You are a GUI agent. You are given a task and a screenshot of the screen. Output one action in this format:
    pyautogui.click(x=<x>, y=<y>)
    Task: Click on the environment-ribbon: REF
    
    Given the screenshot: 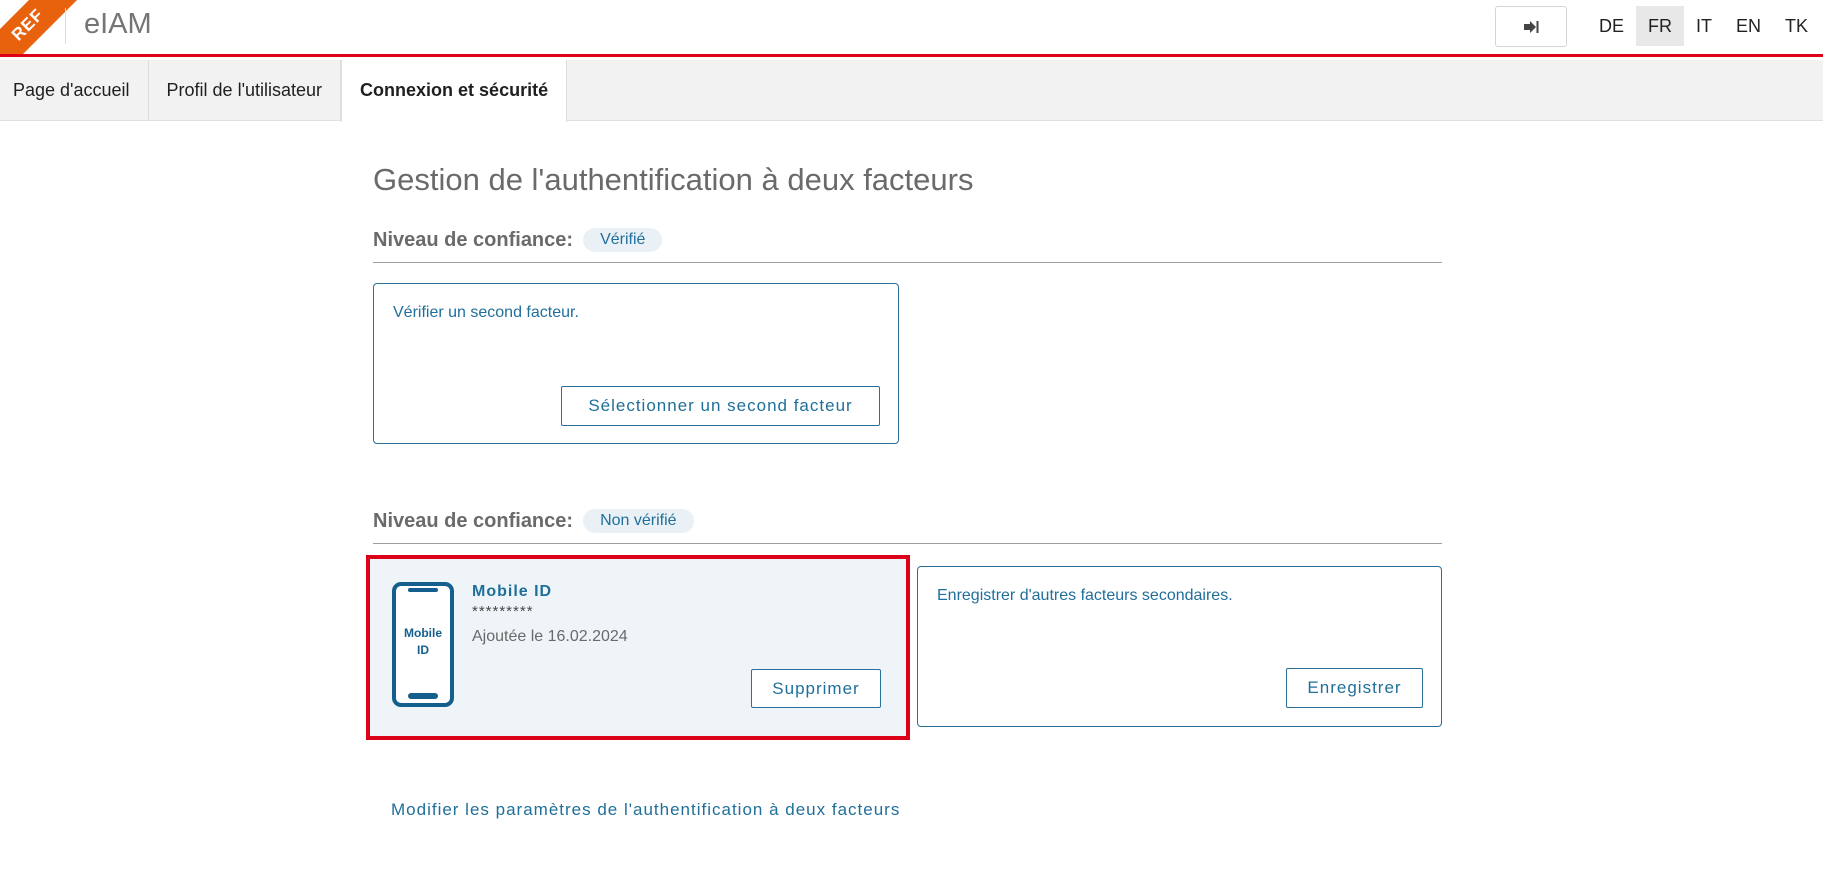 What is the action you would take?
    pyautogui.click(x=41, y=27)
    